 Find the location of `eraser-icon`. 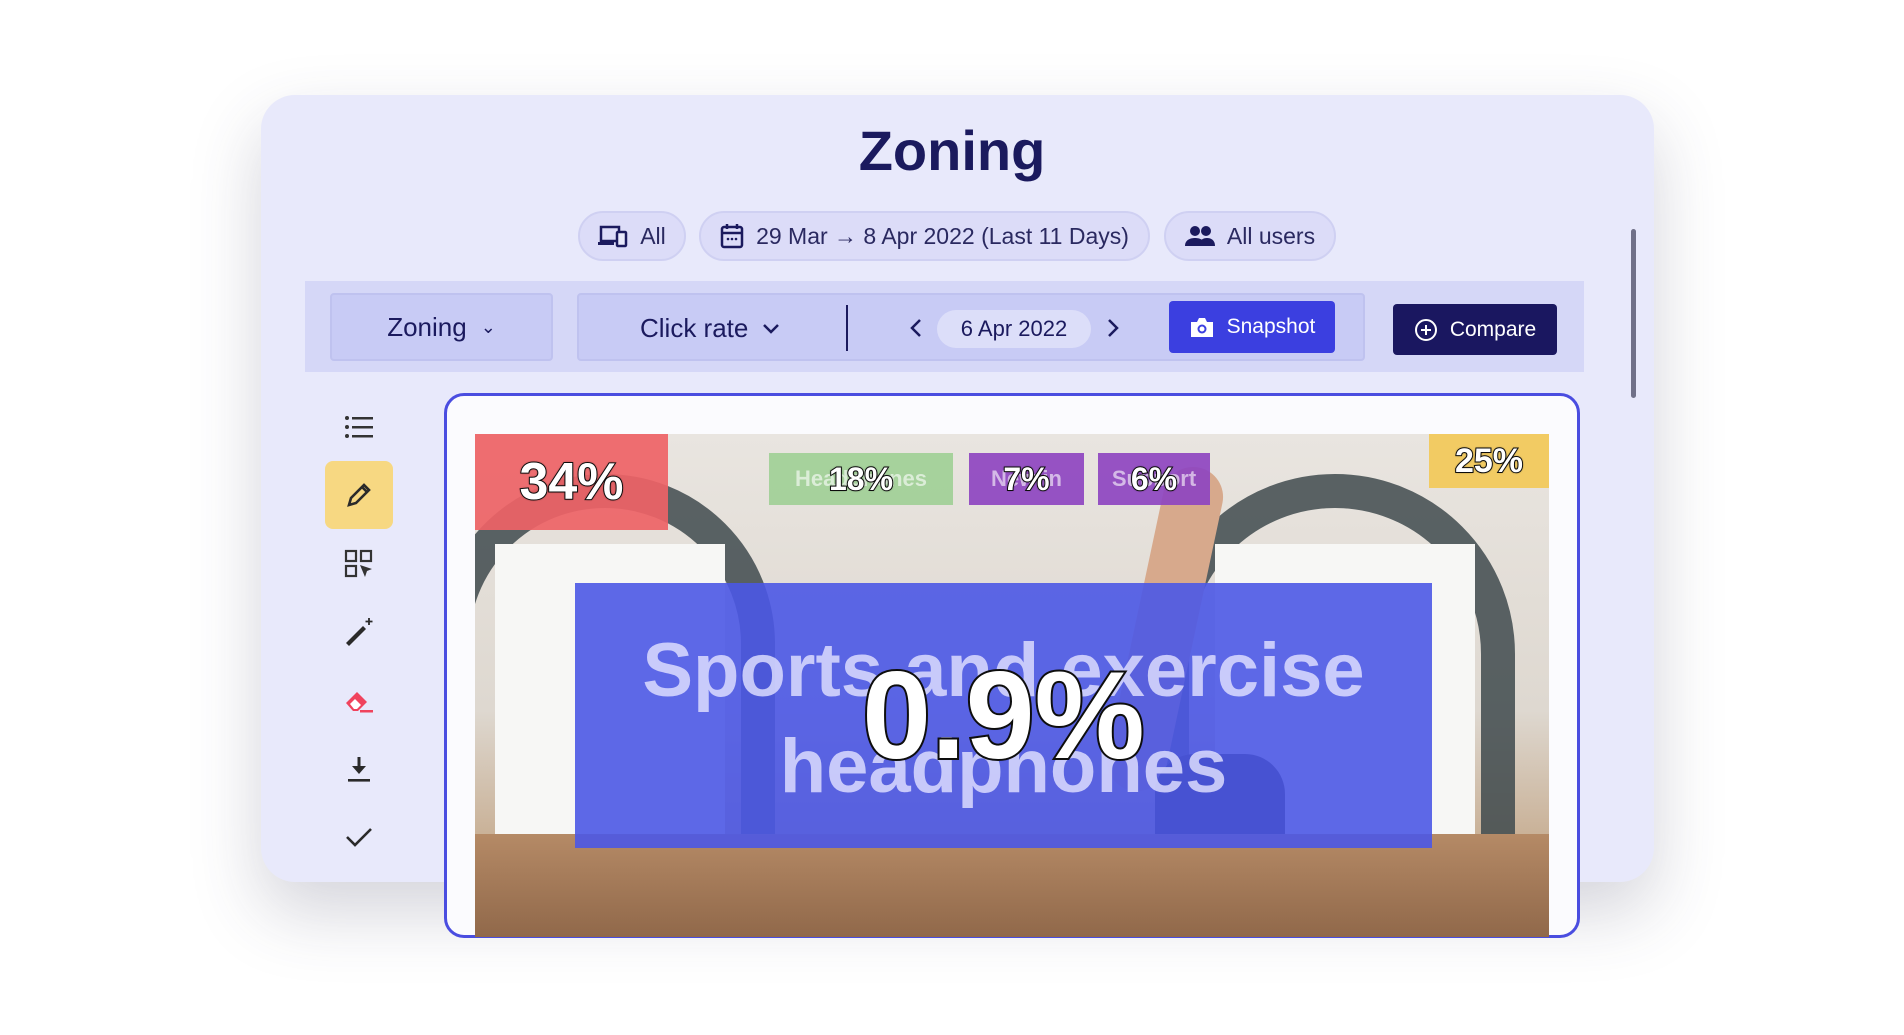

eraser-icon is located at coordinates (359, 702).